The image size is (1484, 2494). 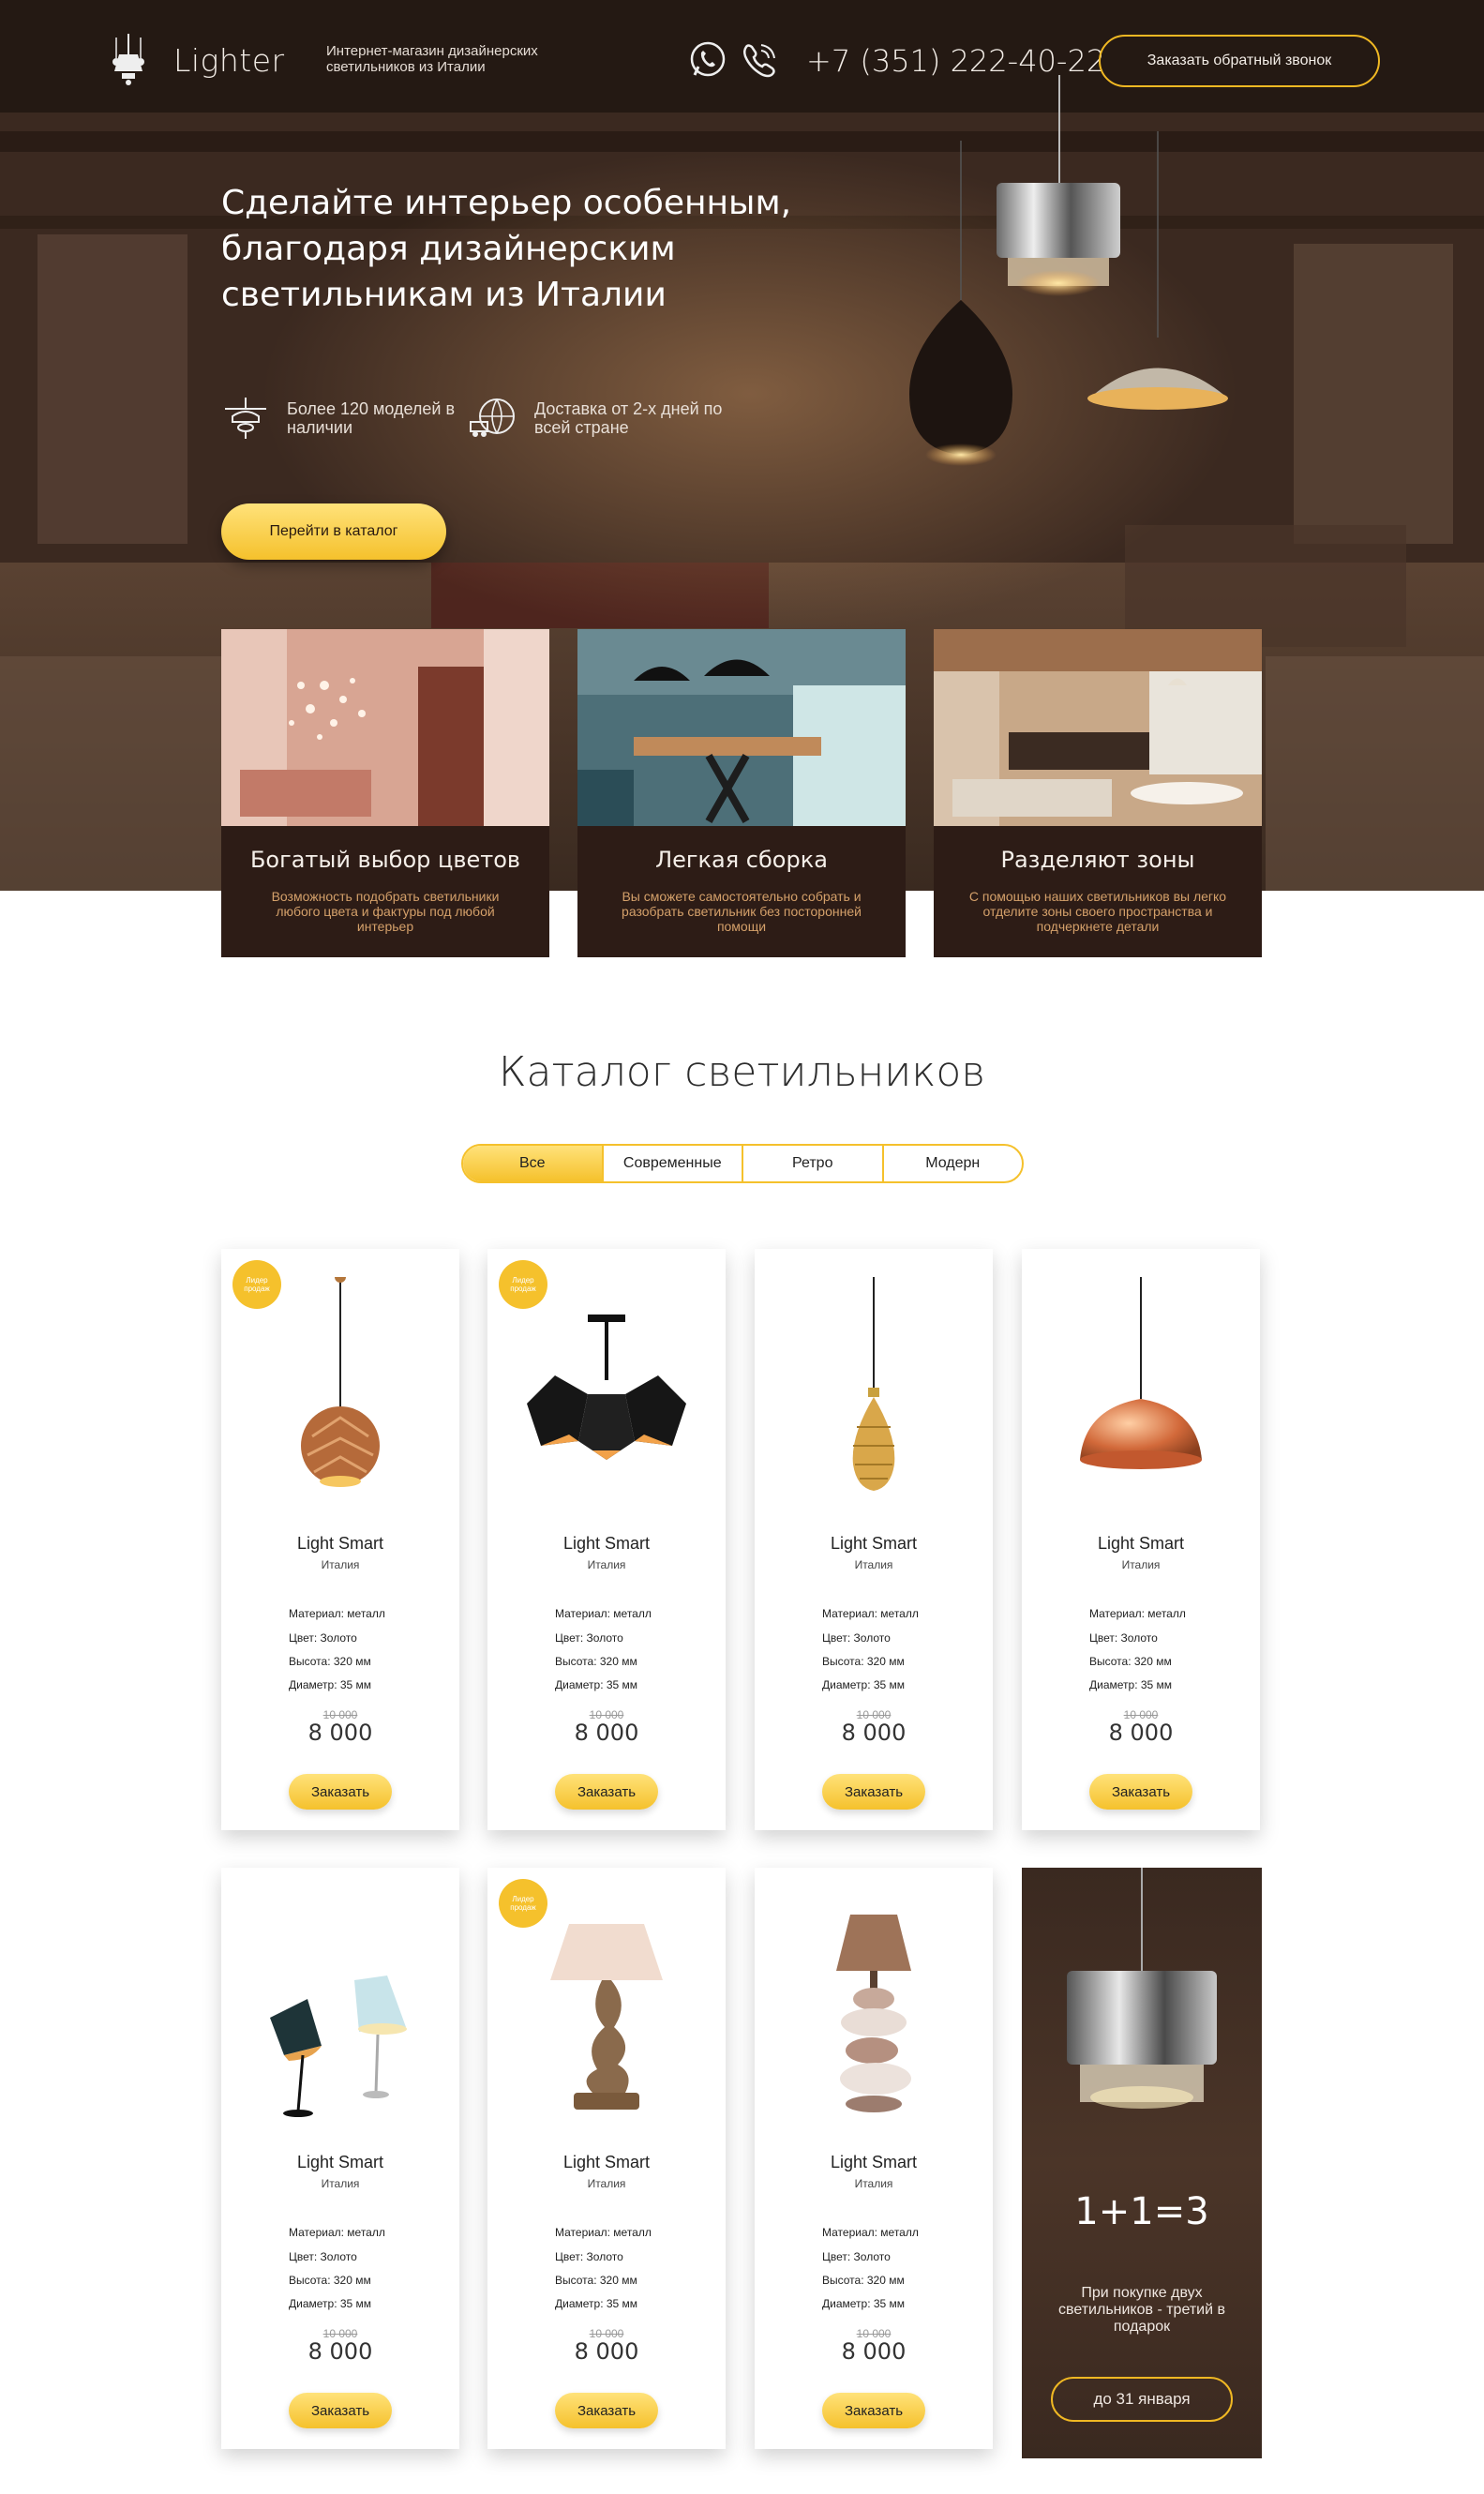 I want to click on filter-tab-all: Все, so click(x=533, y=1163).